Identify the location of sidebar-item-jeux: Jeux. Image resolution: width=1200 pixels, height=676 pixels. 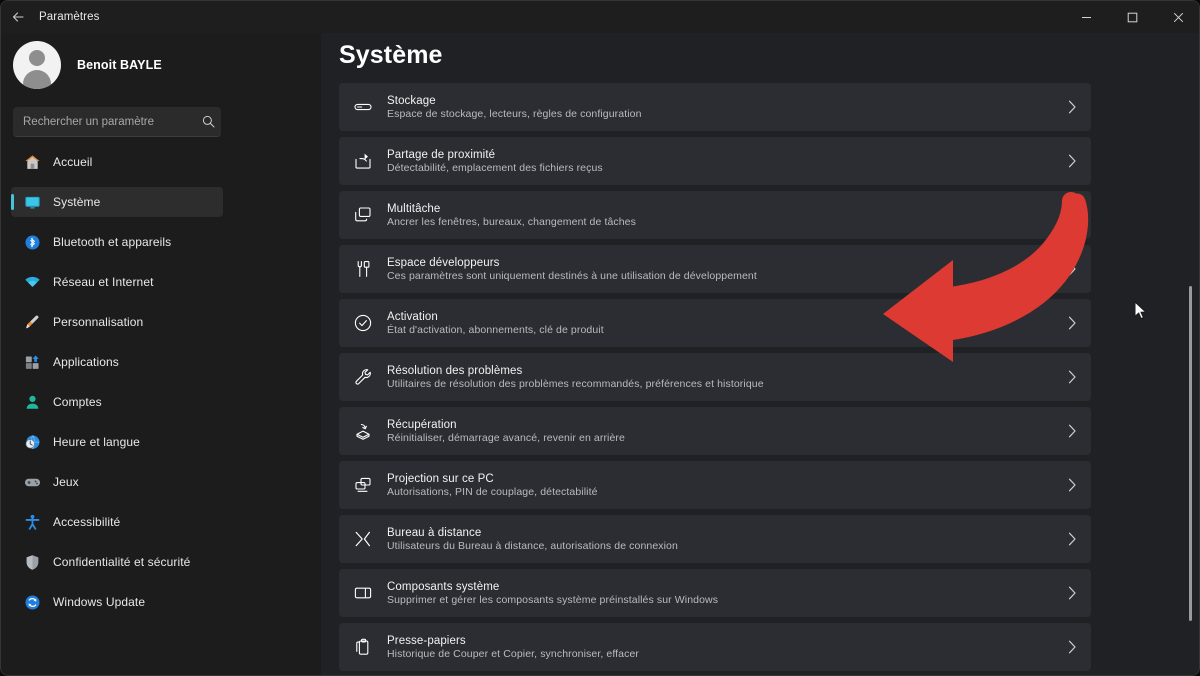
(117, 482).